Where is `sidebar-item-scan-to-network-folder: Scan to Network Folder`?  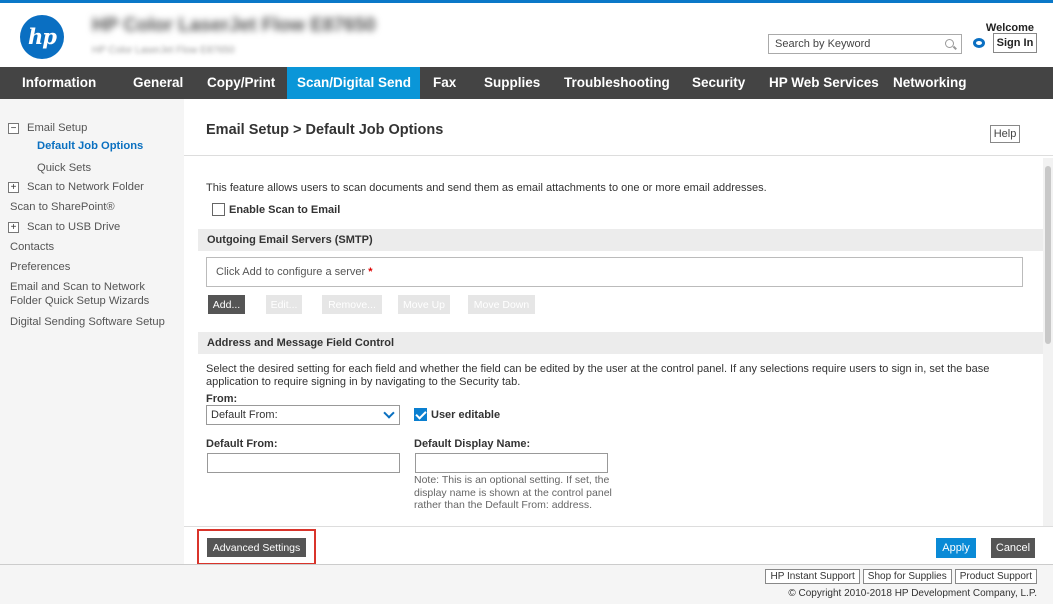 sidebar-item-scan-to-network-folder: Scan to Network Folder is located at coordinates (85, 187).